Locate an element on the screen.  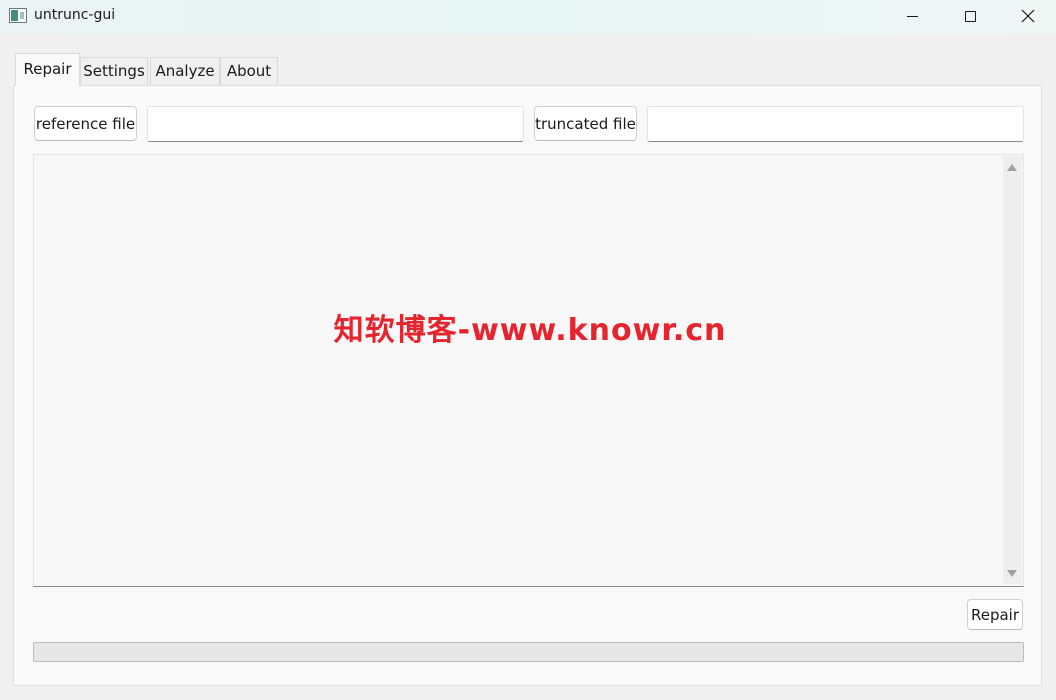
maximize-icon is located at coordinates (970, 16).